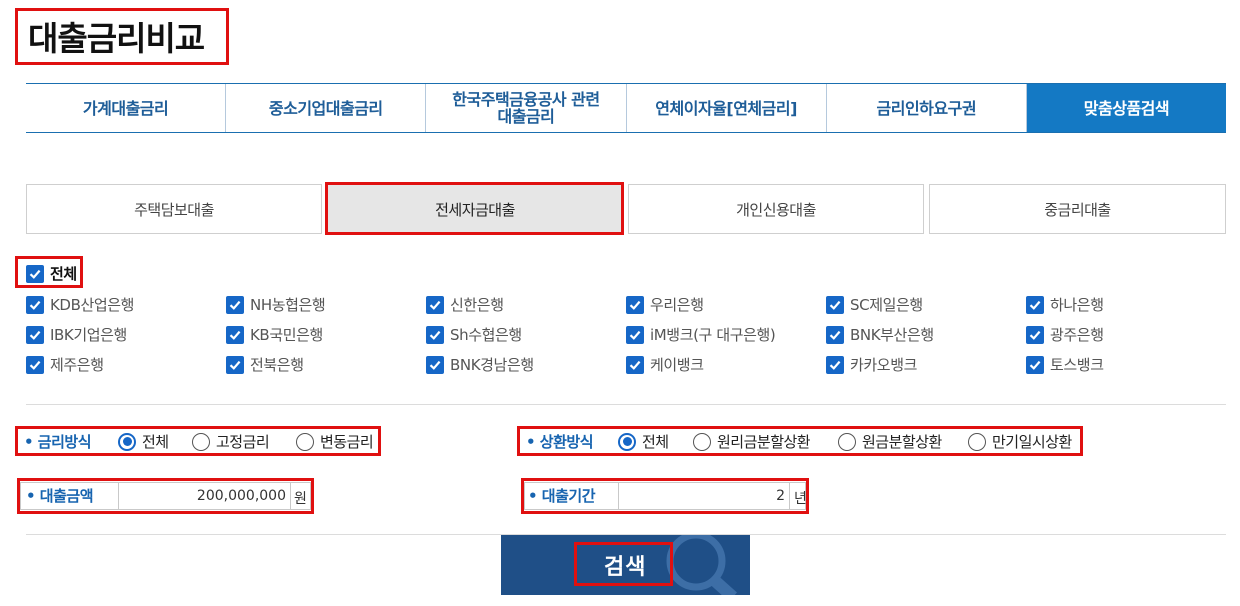 This screenshot has height=606, width=1240. Describe the element at coordinates (626, 404) in the screenshot. I see `section-divider` at that location.